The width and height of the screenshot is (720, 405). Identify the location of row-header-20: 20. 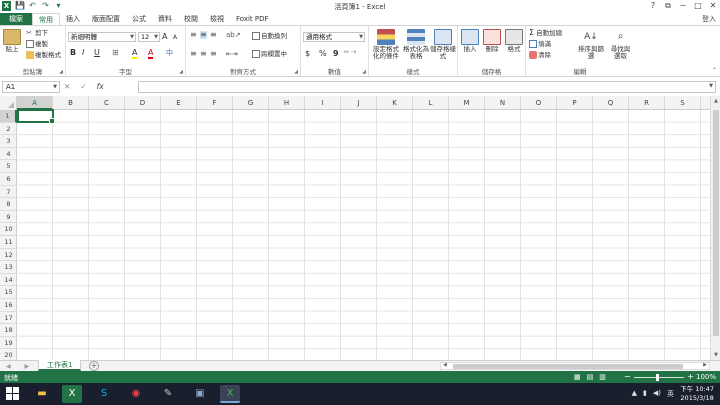
(8, 354).